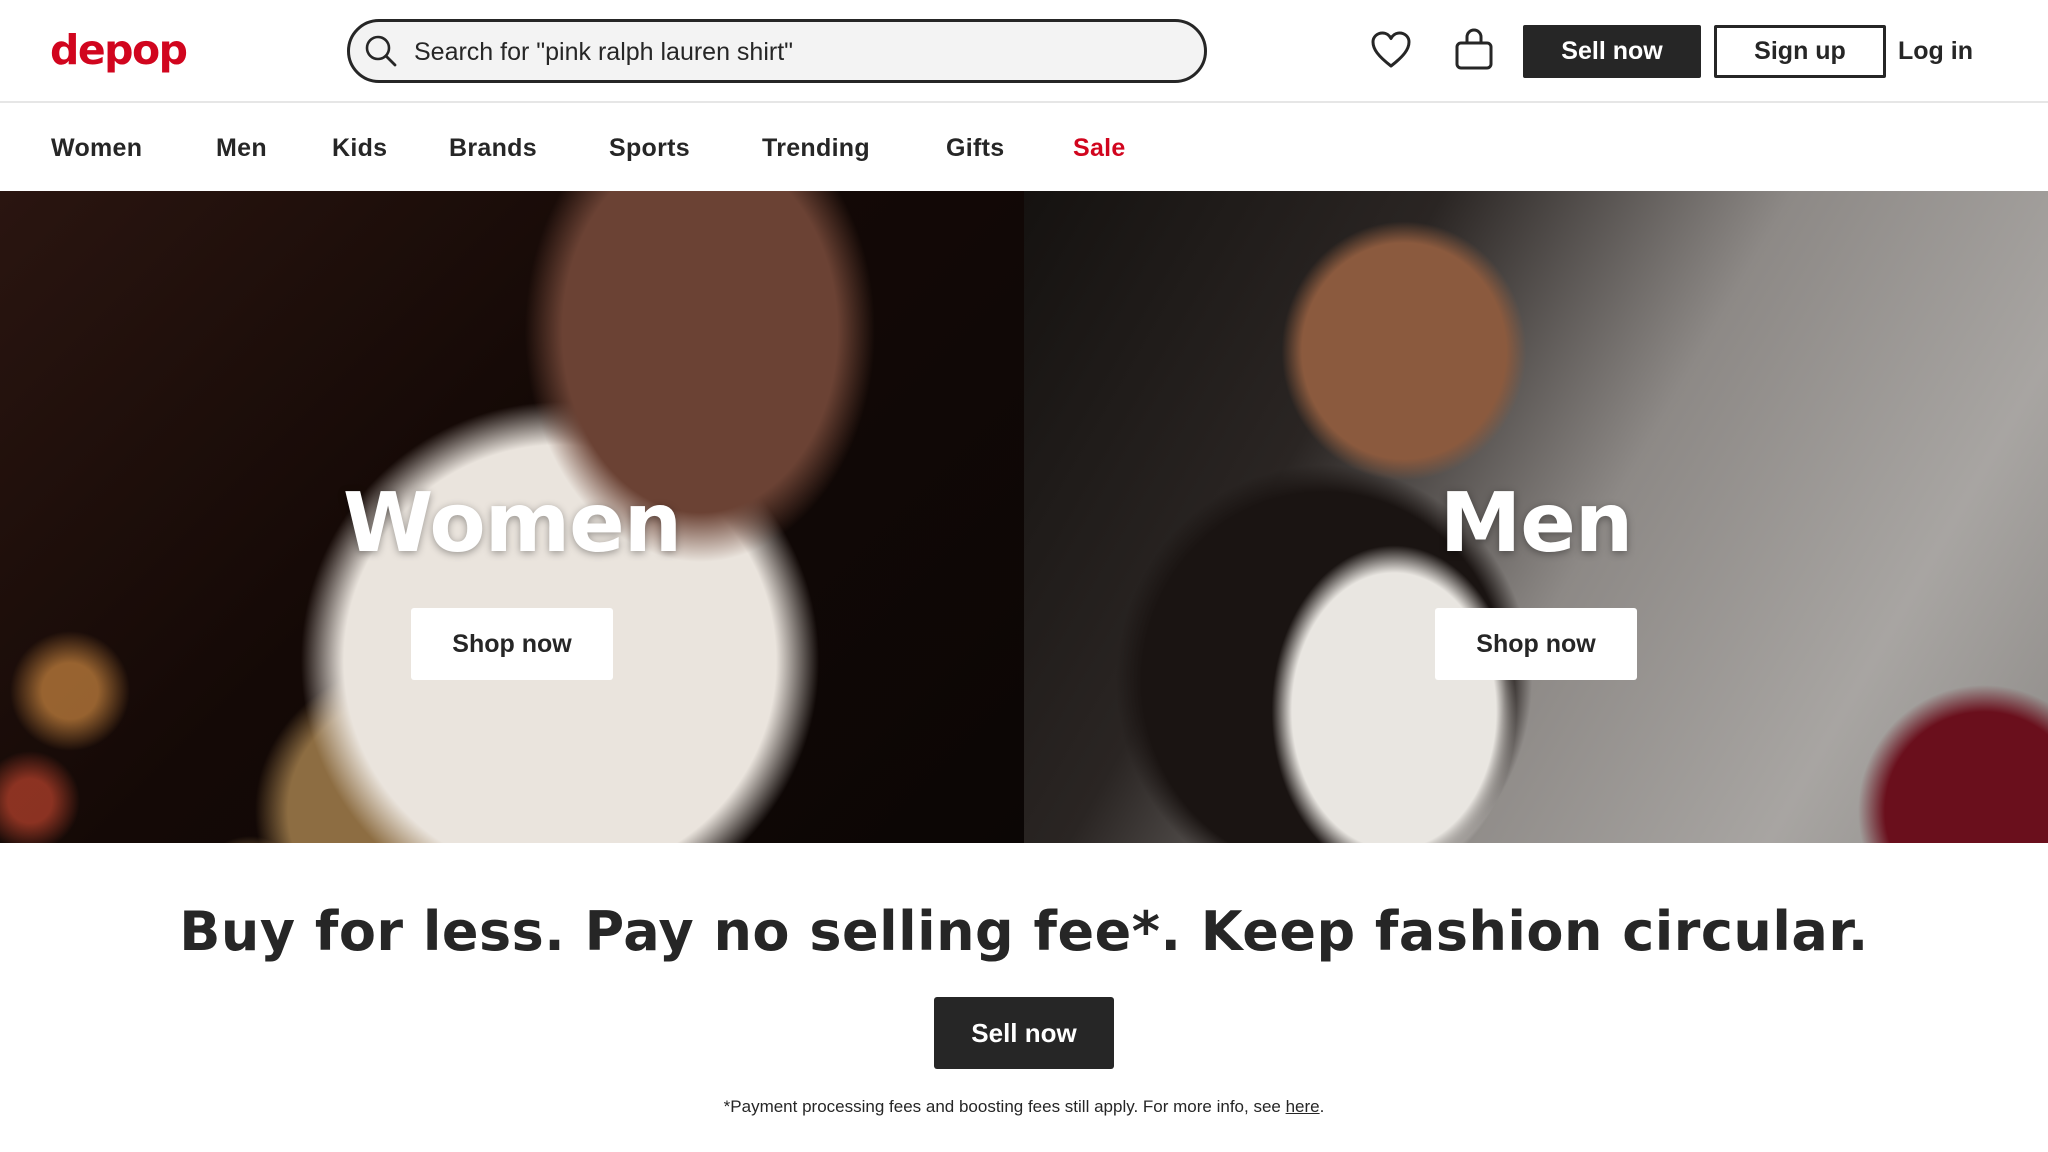  What do you see at coordinates (1935, 51) in the screenshot?
I see `log-in-link: Log in` at bounding box center [1935, 51].